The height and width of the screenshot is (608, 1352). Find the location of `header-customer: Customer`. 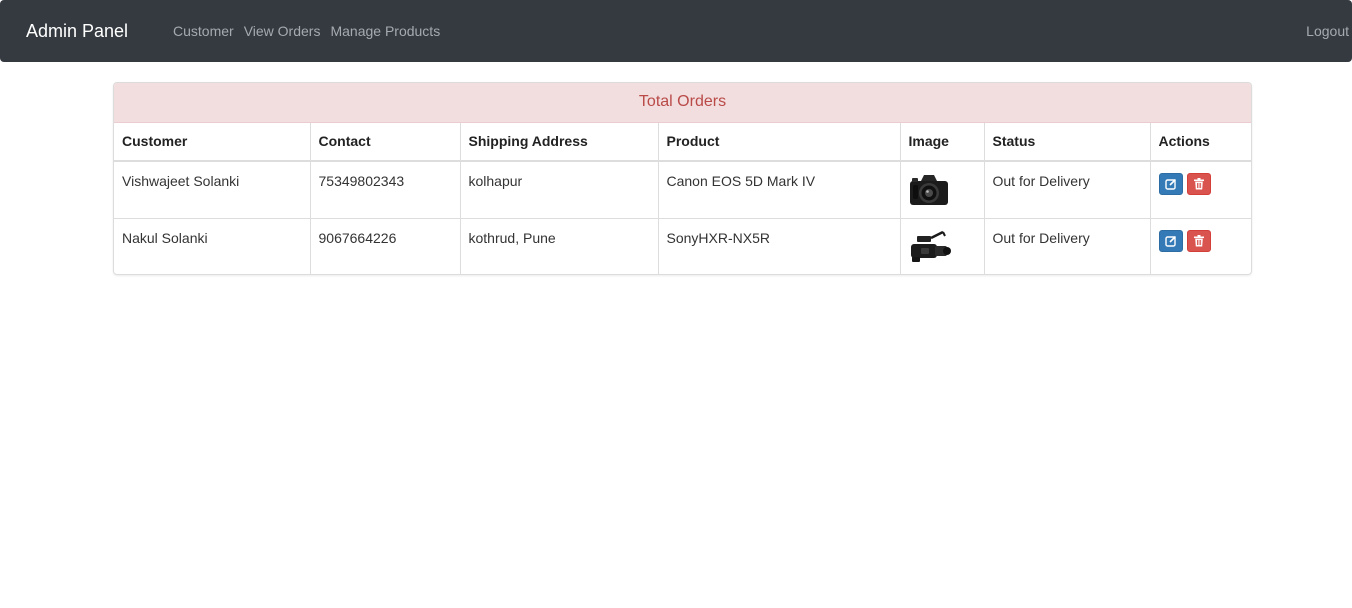

header-customer: Customer is located at coordinates (212, 142).